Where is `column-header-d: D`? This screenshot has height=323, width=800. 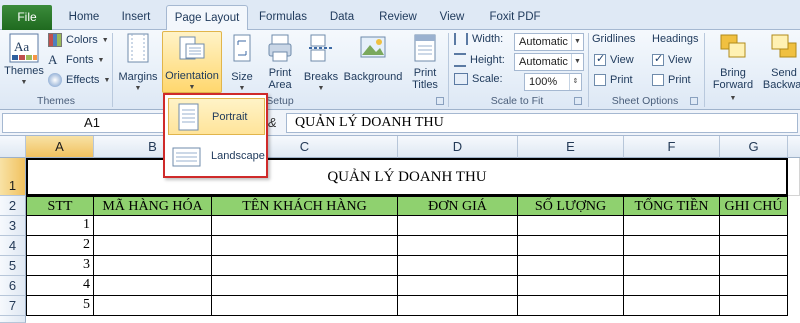 column-header-d: D is located at coordinates (458, 147).